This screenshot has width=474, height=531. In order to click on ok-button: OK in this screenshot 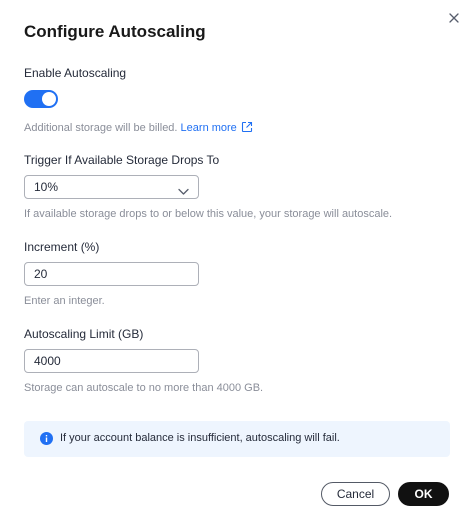, I will do `click(423, 494)`.